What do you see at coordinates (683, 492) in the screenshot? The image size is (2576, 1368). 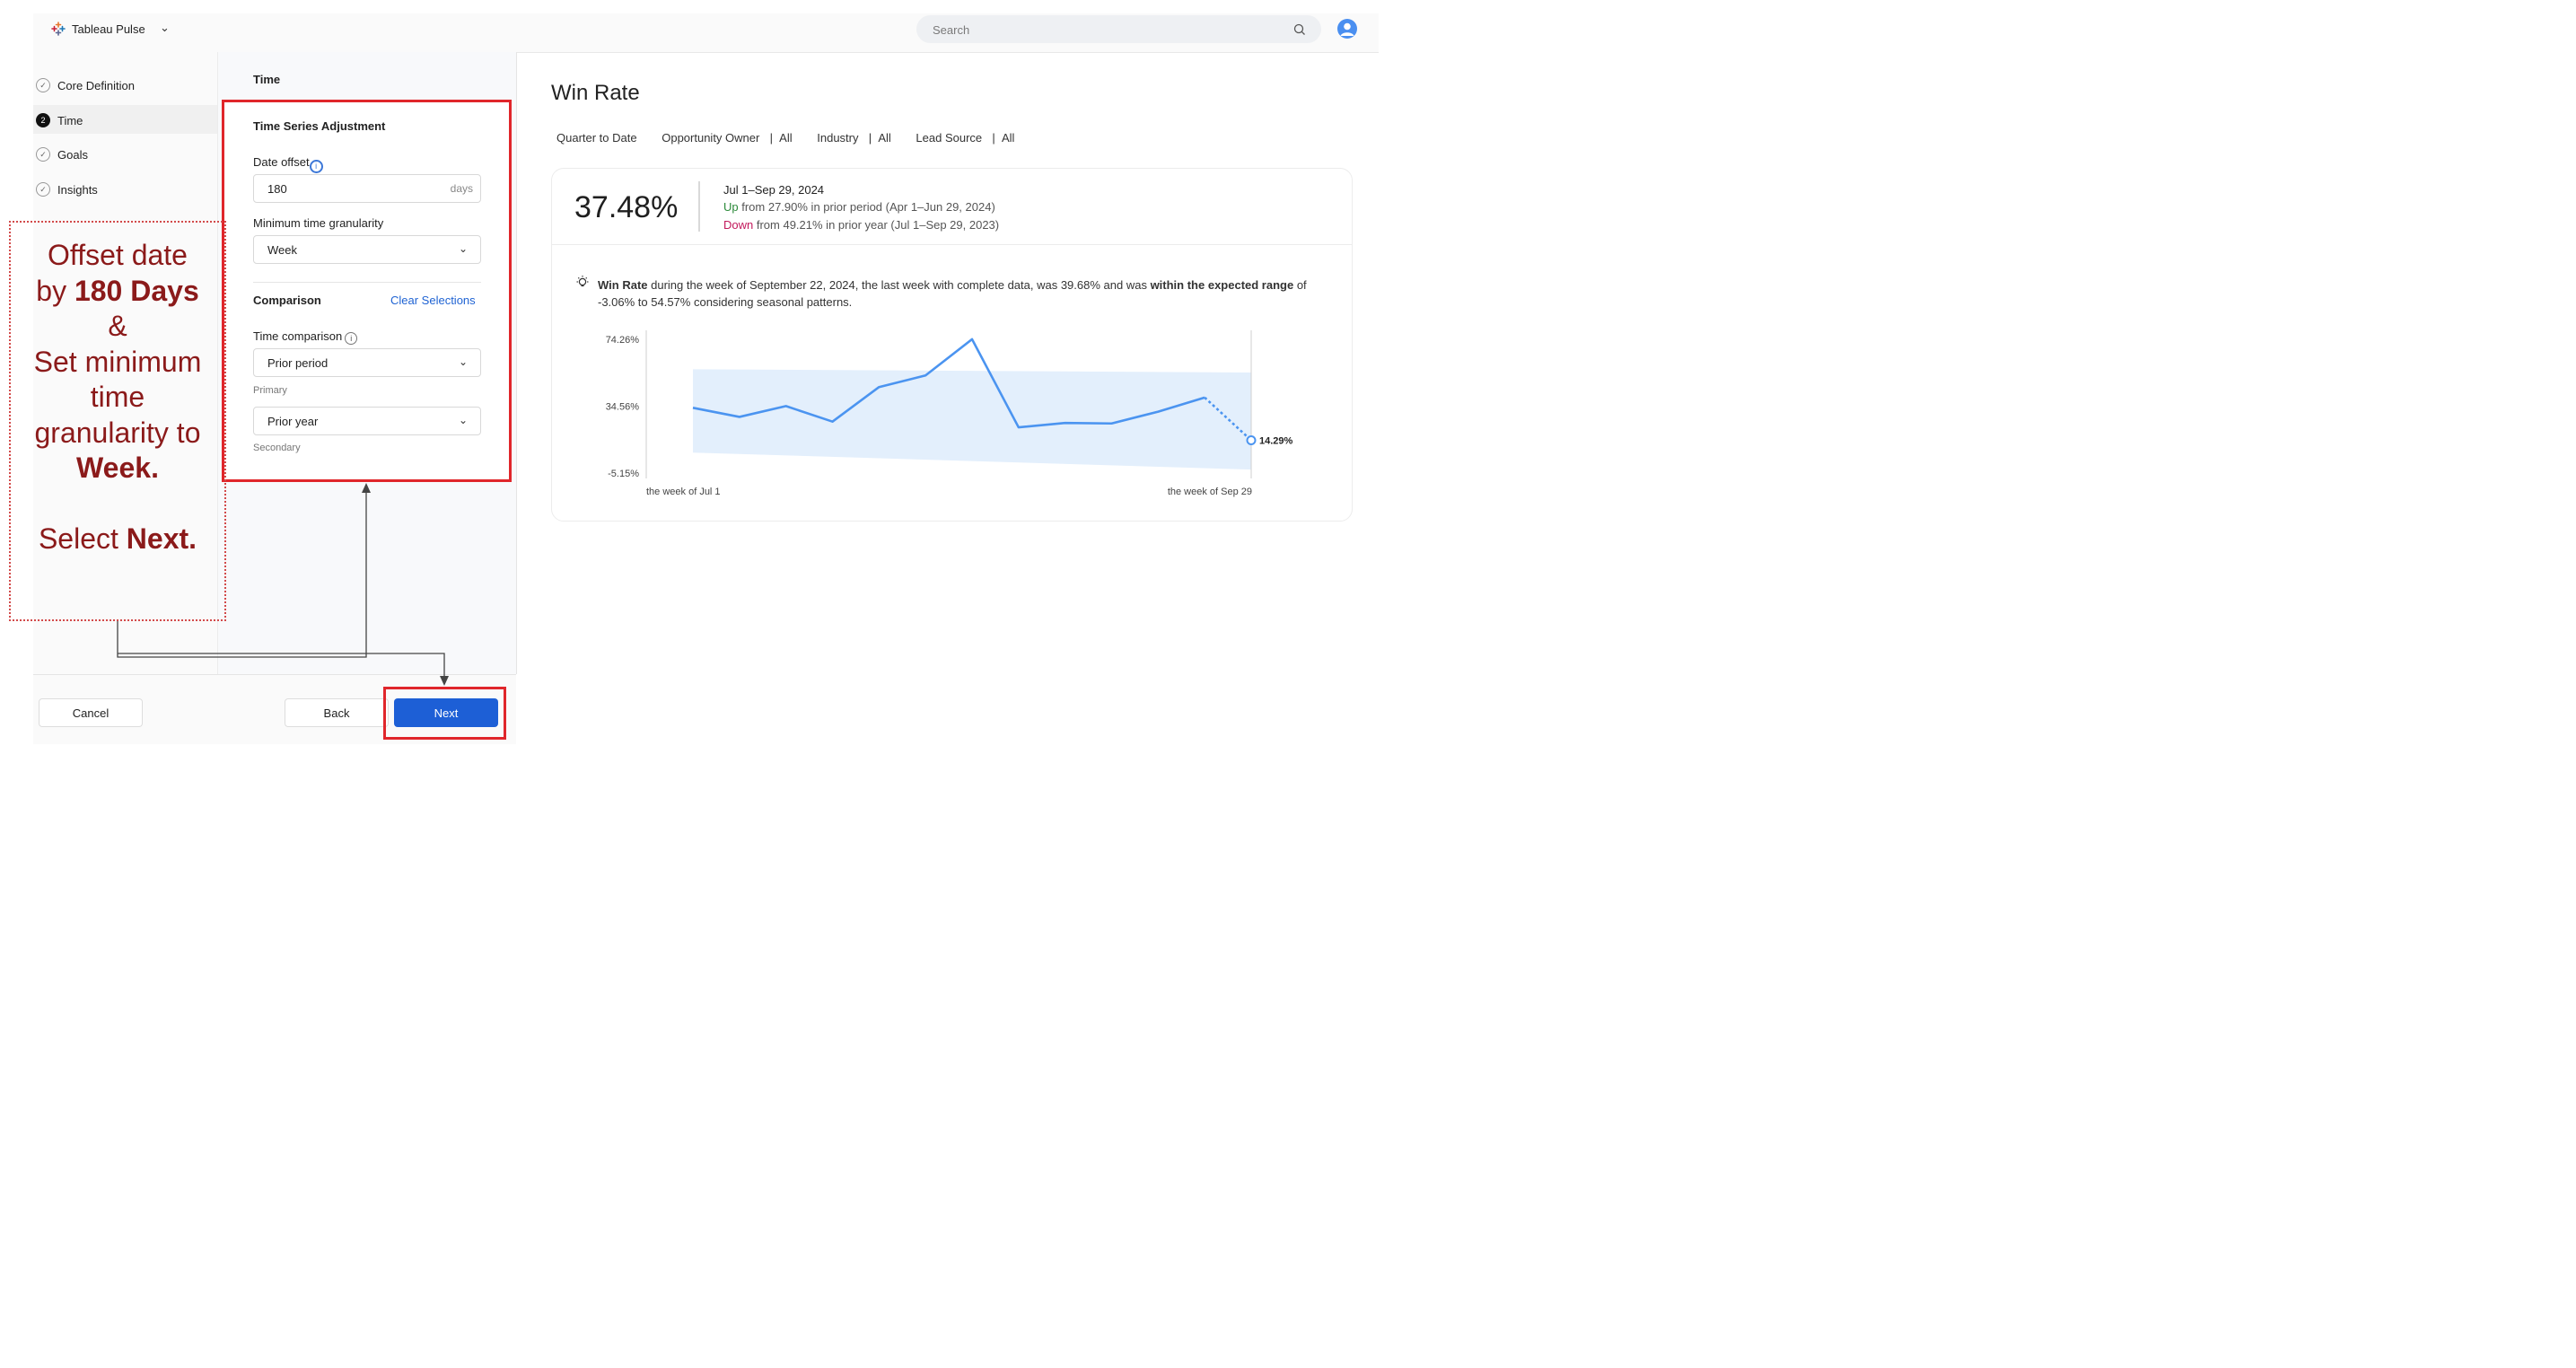 I see `x-tick-label: the week of Jul 1` at bounding box center [683, 492].